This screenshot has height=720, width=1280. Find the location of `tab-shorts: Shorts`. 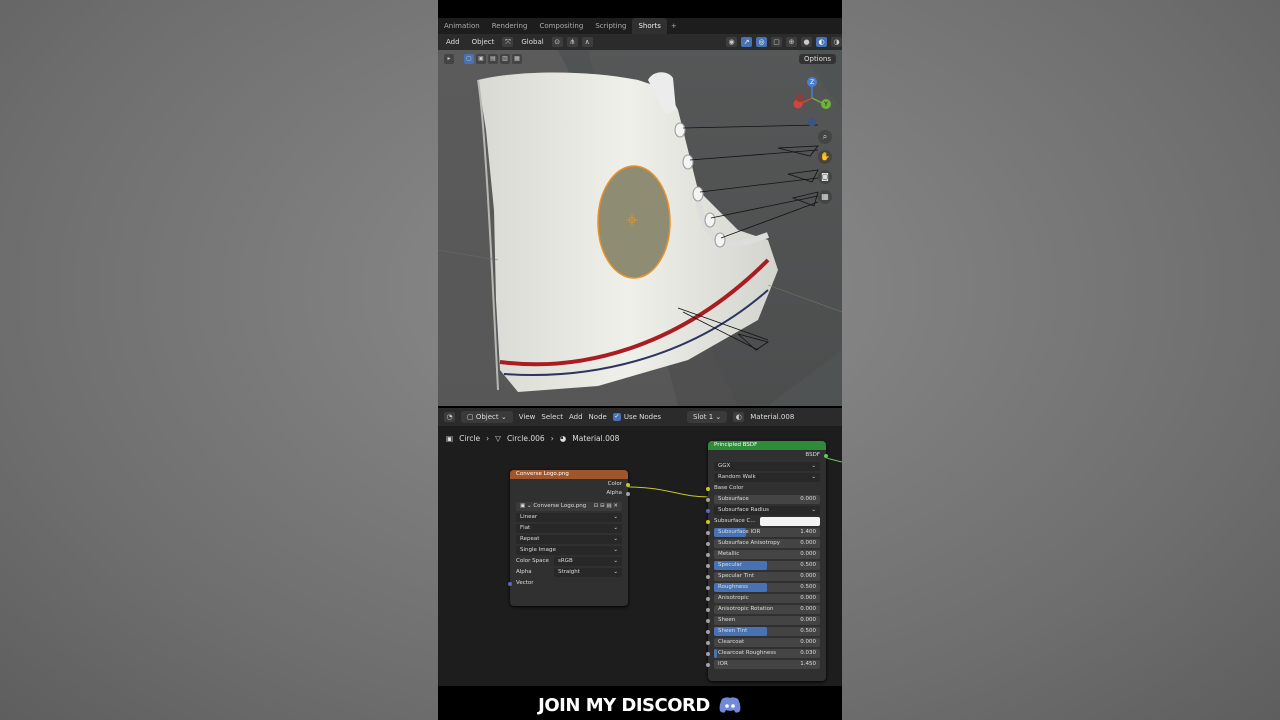

tab-shorts: Shorts is located at coordinates (649, 26).